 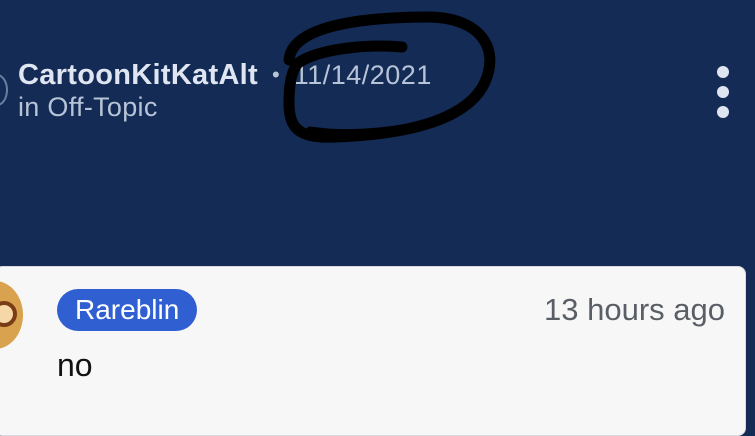 I want to click on author-name: CartoonKitKatAlt, so click(x=138, y=75).